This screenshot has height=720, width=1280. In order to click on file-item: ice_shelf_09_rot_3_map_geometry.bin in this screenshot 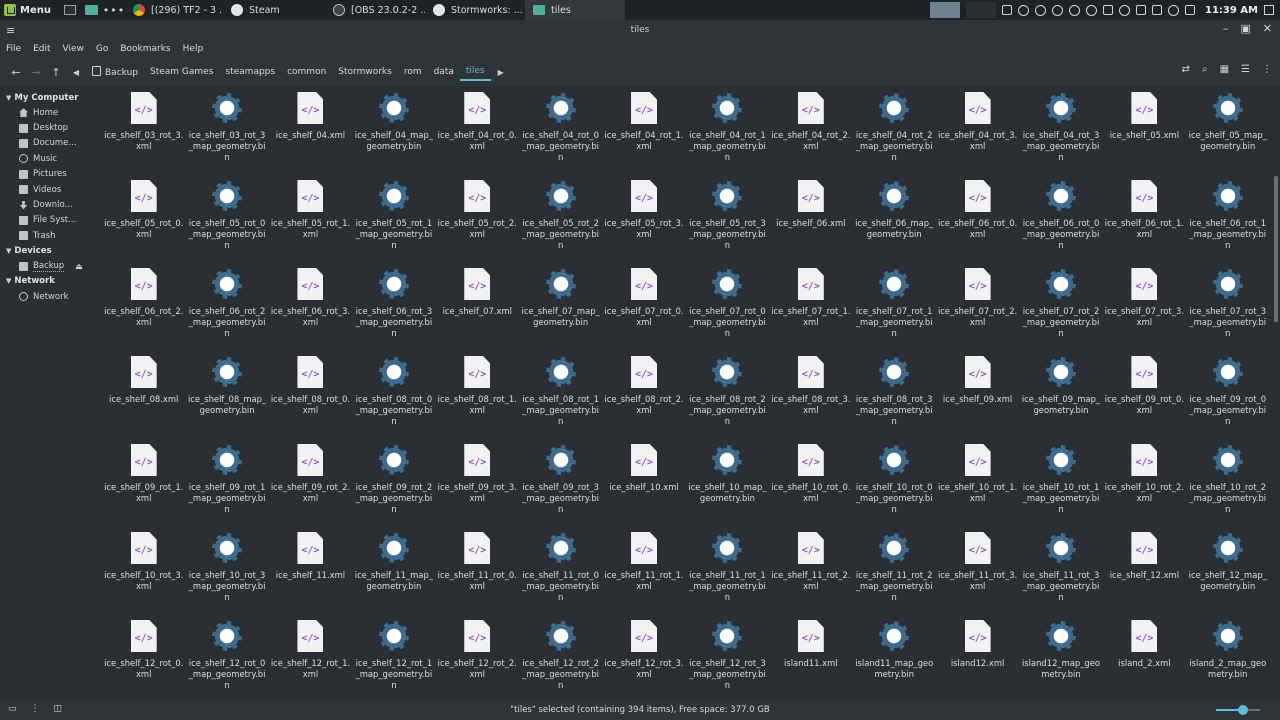, I will do `click(560, 486)`.